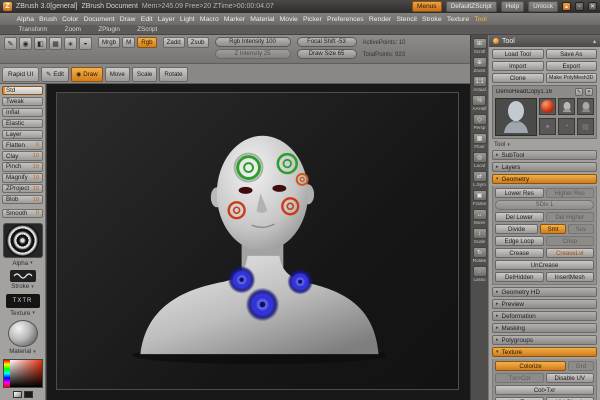 Image resolution: width=600 pixels, height=400 pixels. What do you see at coordinates (544, 340) in the screenshot?
I see `section-polygroups: ▸ Polygroups` at bounding box center [544, 340].